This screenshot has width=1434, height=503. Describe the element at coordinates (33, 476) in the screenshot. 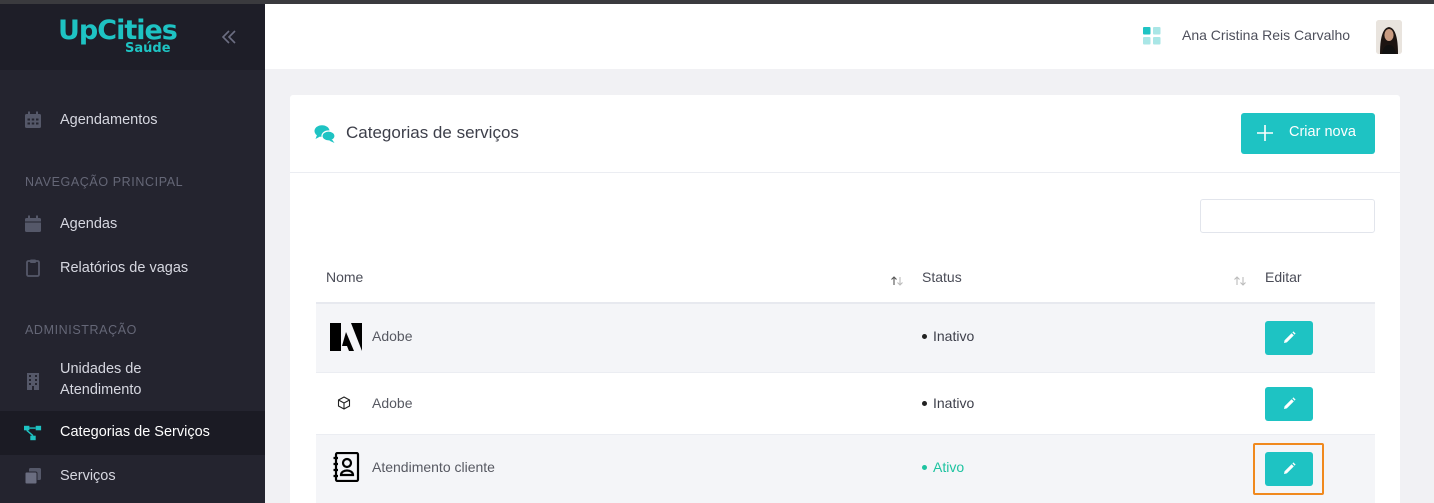

I see `clone-icon` at that location.